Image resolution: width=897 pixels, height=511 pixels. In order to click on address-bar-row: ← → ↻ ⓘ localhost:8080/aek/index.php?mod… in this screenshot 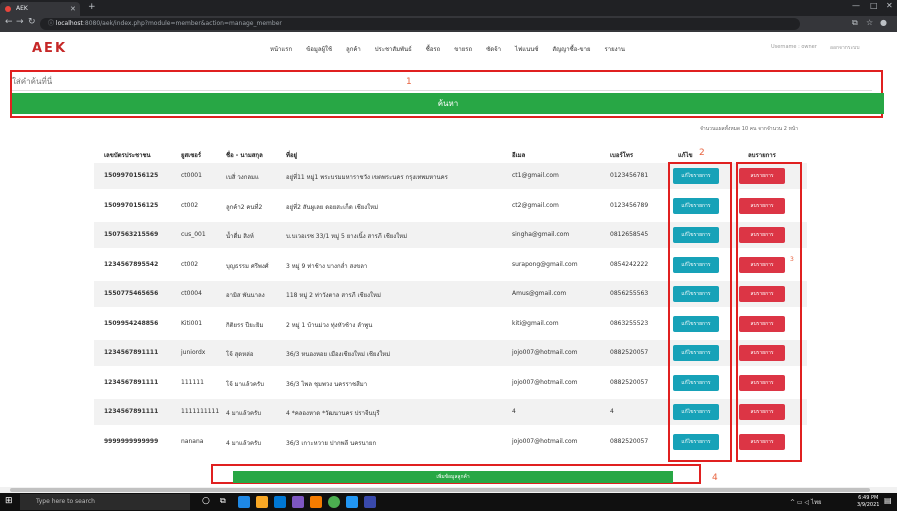, I will do `click(448, 24)`.